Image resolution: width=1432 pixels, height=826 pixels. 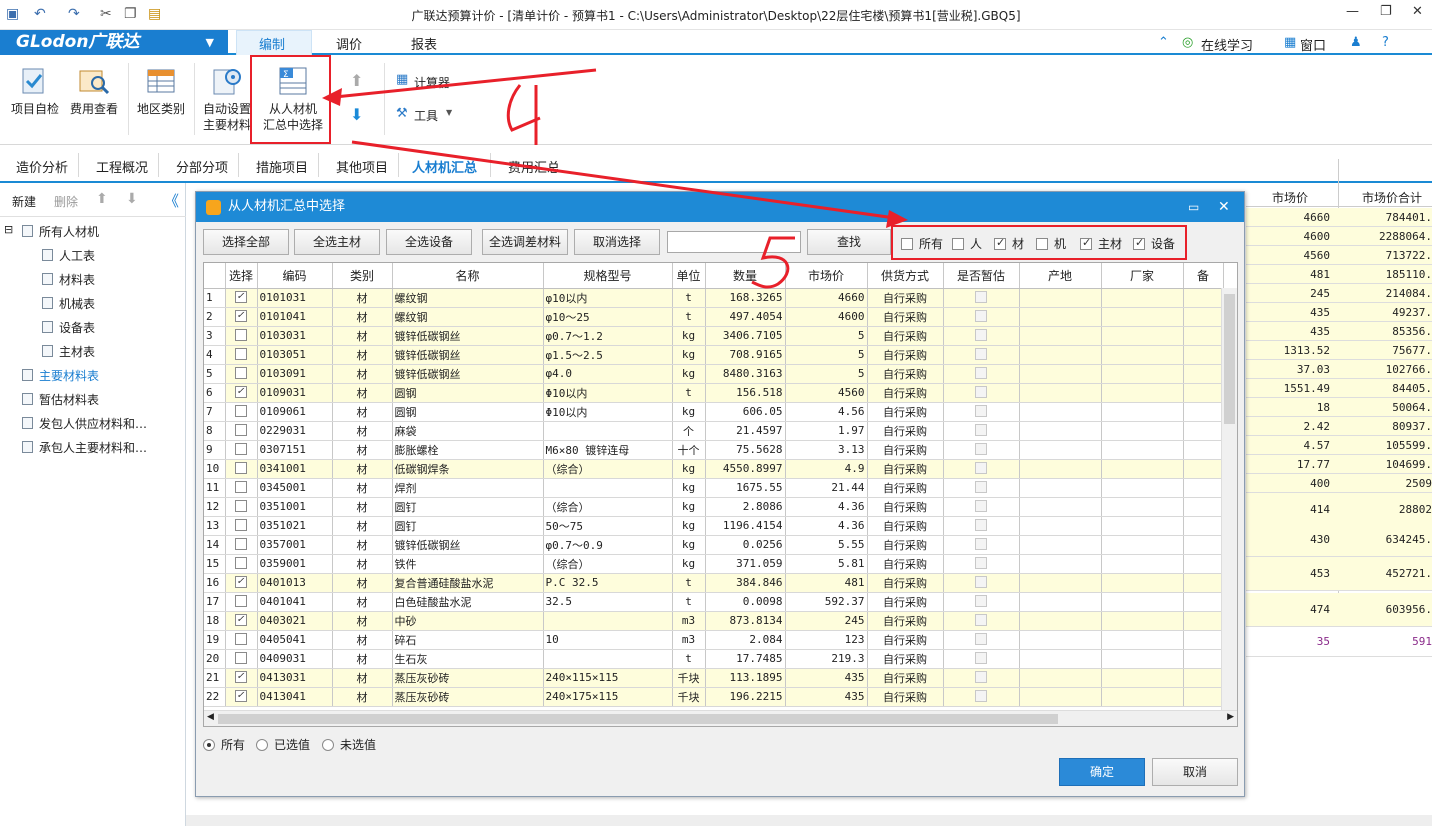 What do you see at coordinates (714, 545) in the screenshot?
I see `table-row: 14 0357001 材镀锌低碳钢丝 φ0.7～0.9 kg 0.0256 5.55 自行采购` at bounding box center [714, 545].